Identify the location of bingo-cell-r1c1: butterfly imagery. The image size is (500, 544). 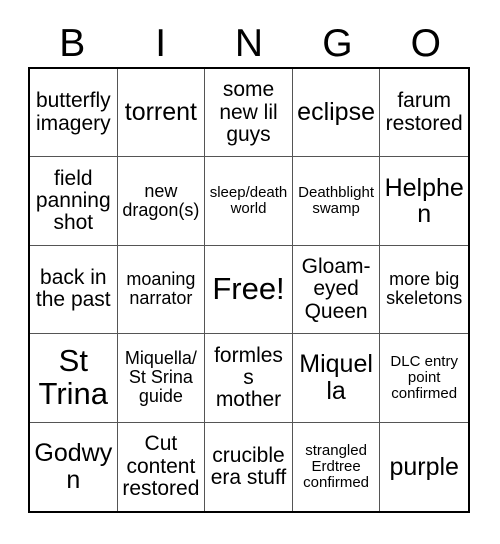
(74, 113).